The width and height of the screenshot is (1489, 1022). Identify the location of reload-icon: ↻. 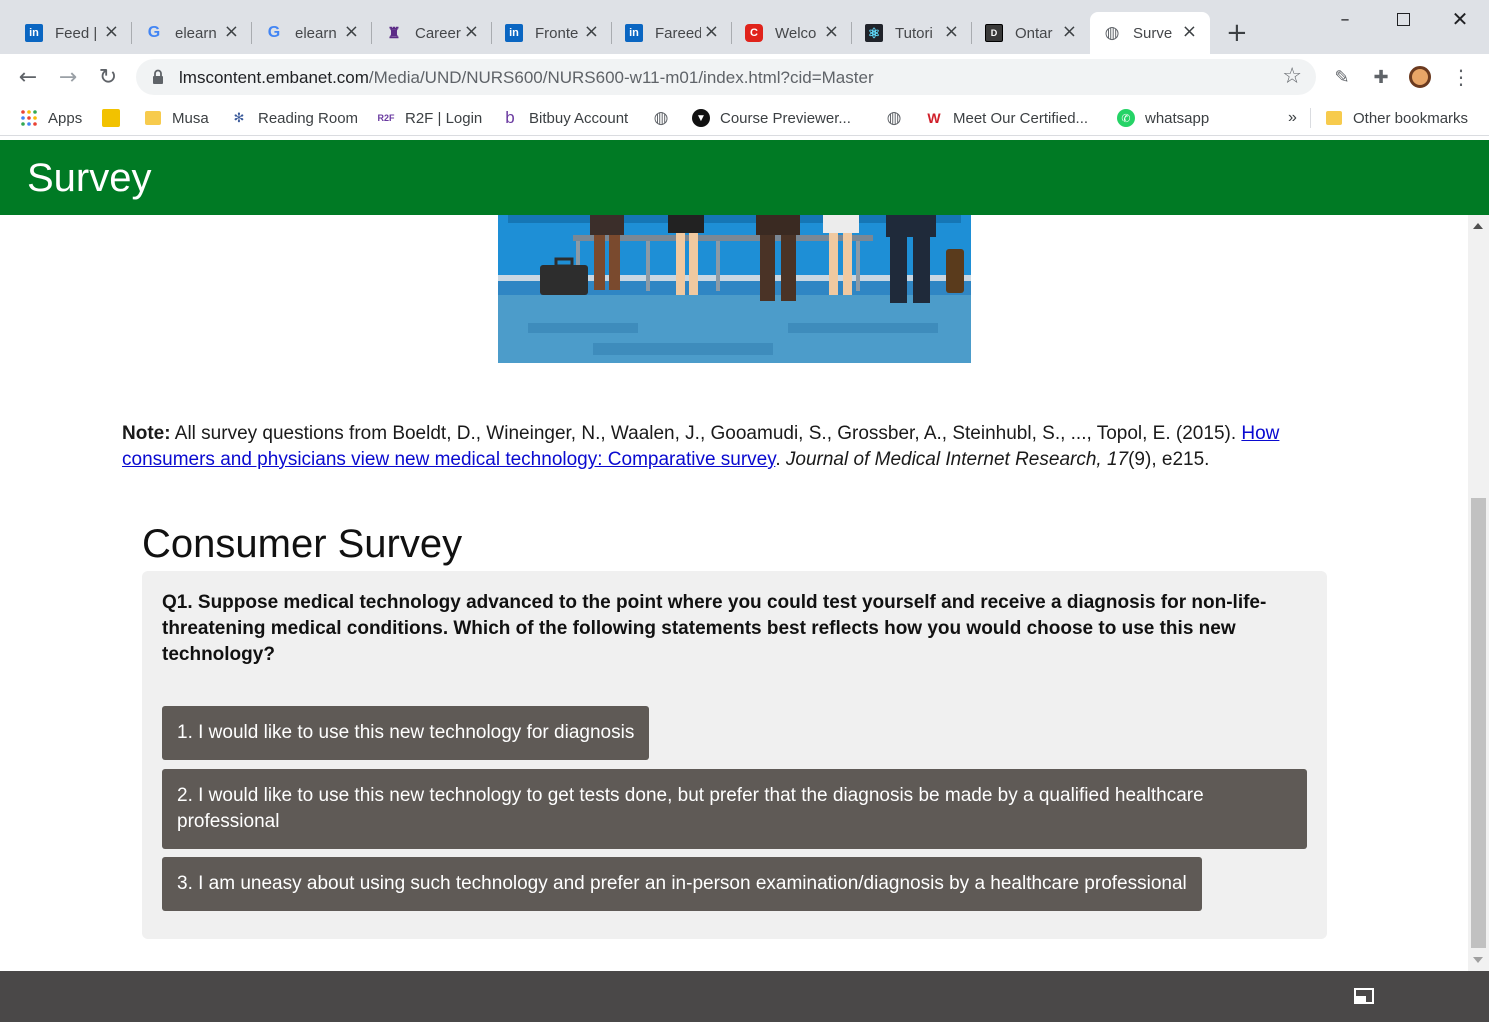
(108, 77).